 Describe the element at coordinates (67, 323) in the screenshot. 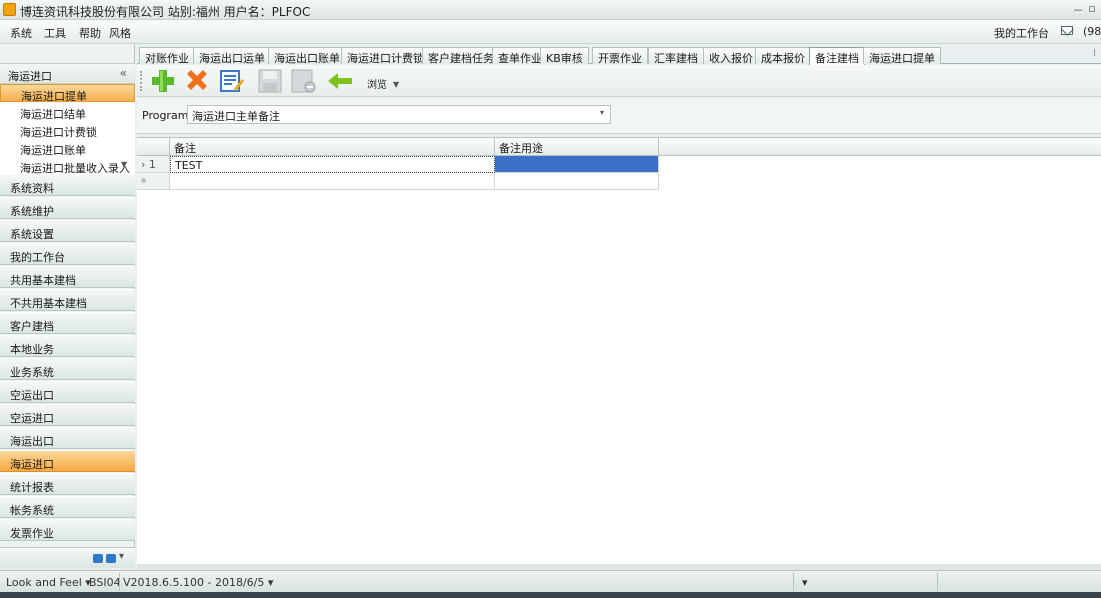

I see `group-customer: 客户建档` at that location.